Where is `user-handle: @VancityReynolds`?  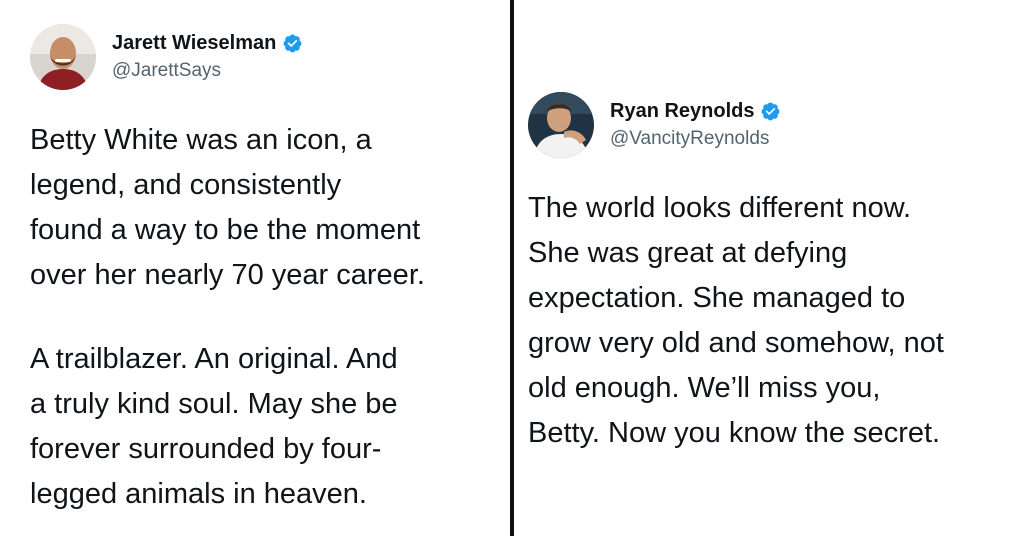
user-handle: @VancityReynolds is located at coordinates (695, 139).